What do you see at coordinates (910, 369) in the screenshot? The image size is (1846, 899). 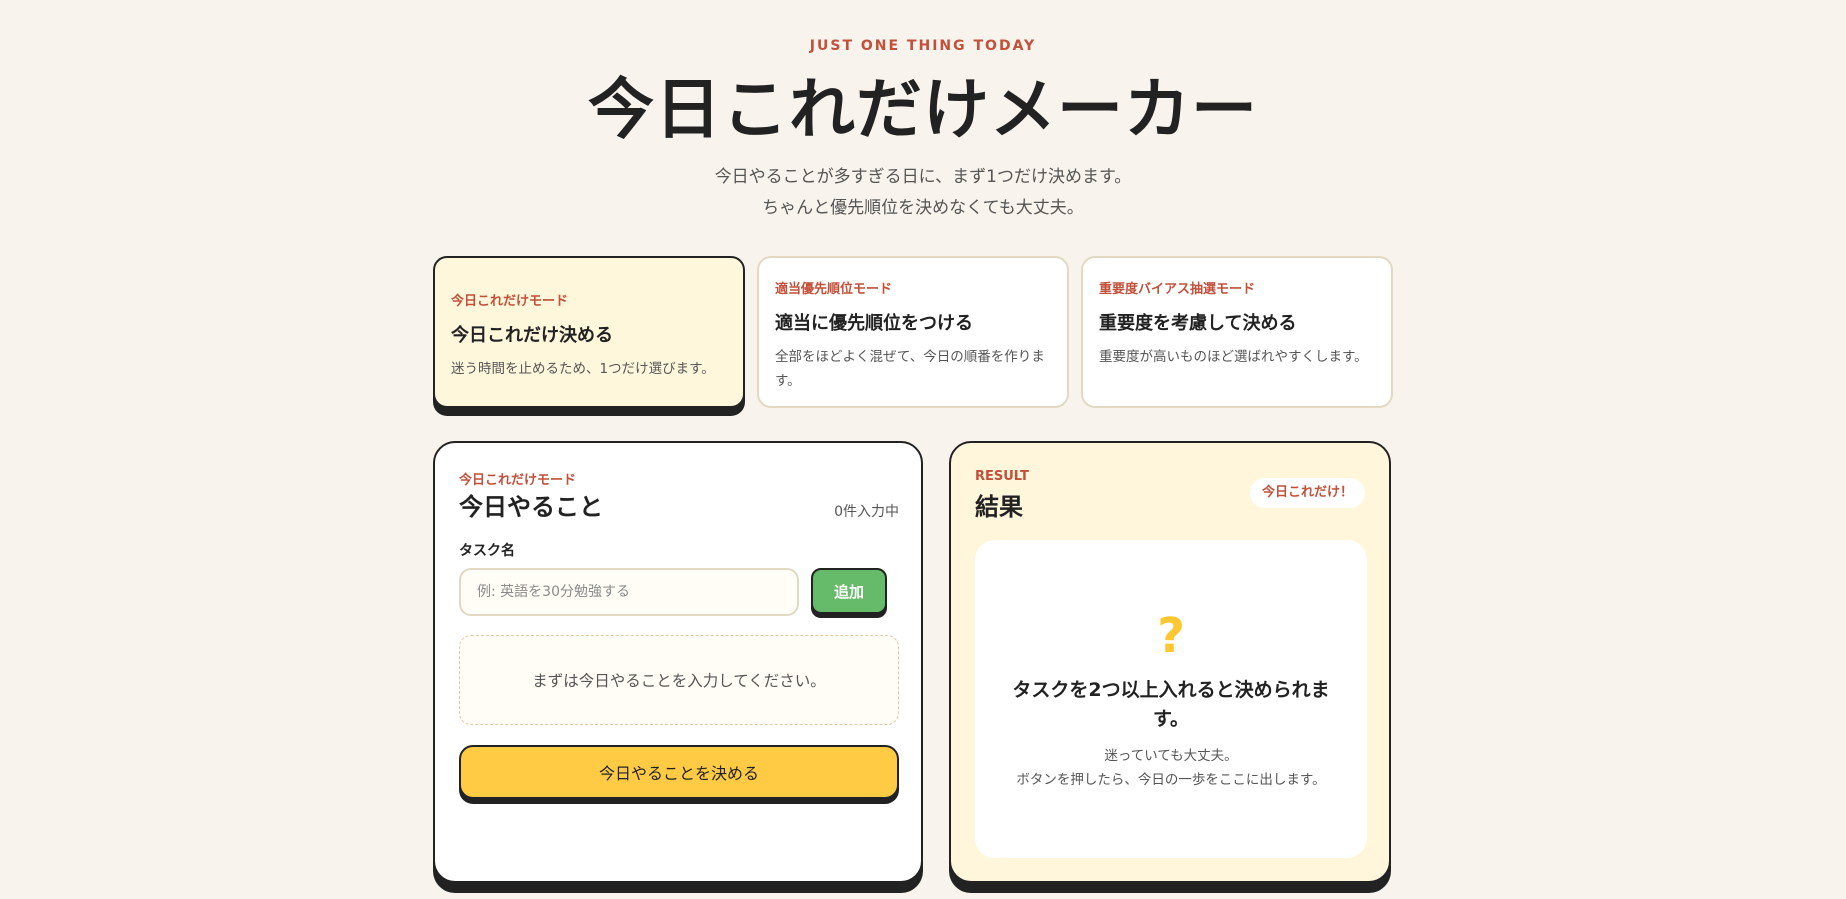 I see `mode-description: 全部をほどよく混ぜて、今日の順番を作ります。` at bounding box center [910, 369].